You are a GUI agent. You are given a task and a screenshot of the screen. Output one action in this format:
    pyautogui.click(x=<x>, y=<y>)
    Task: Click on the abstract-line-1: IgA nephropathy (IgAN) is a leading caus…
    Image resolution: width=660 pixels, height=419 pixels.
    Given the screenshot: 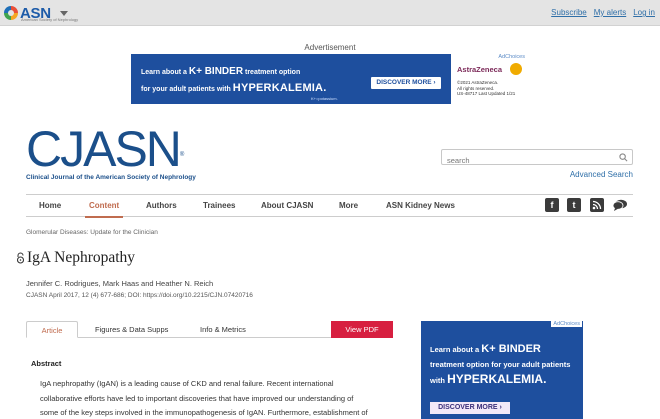 What is the action you would take?
    pyautogui.click(x=187, y=383)
    